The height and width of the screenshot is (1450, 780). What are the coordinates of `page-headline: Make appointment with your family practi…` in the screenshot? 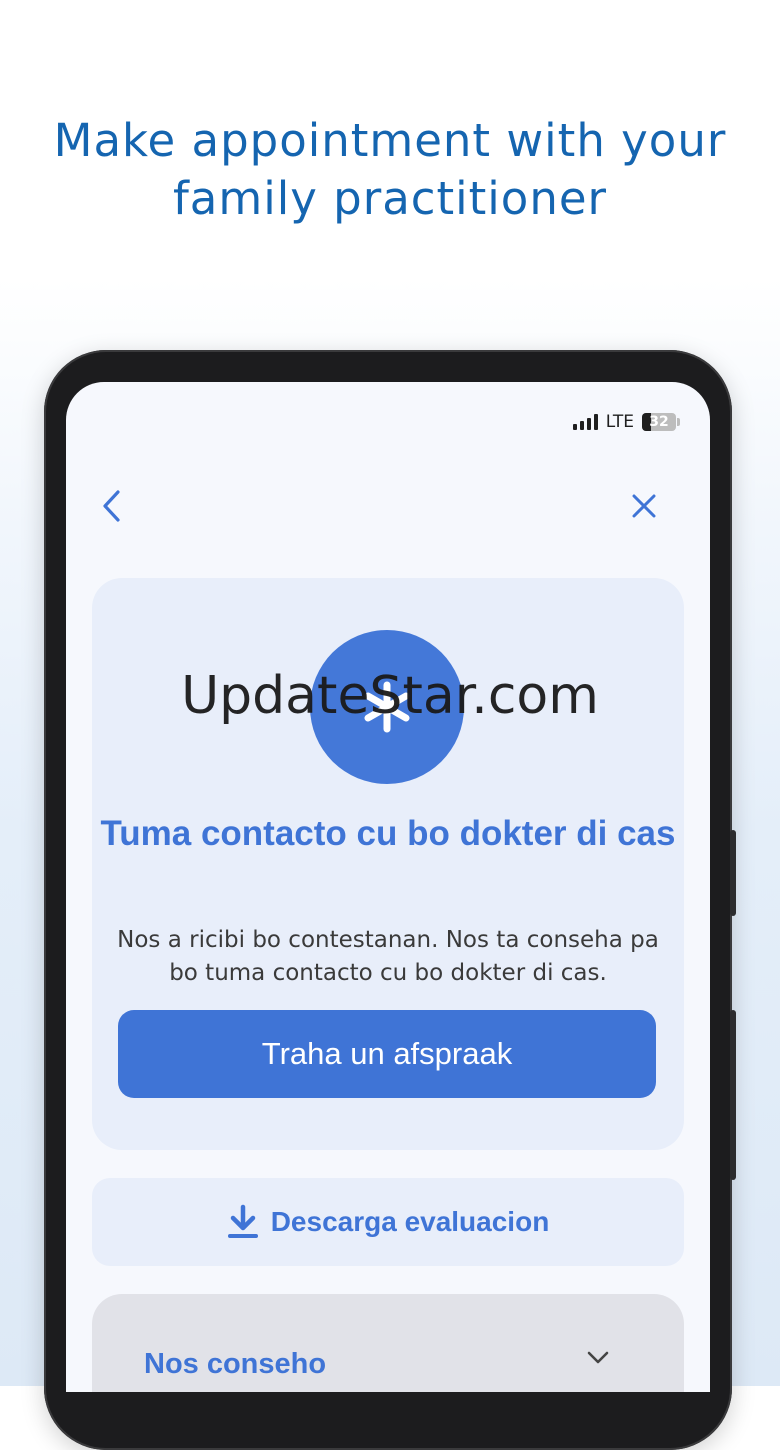 It's located at (390, 169).